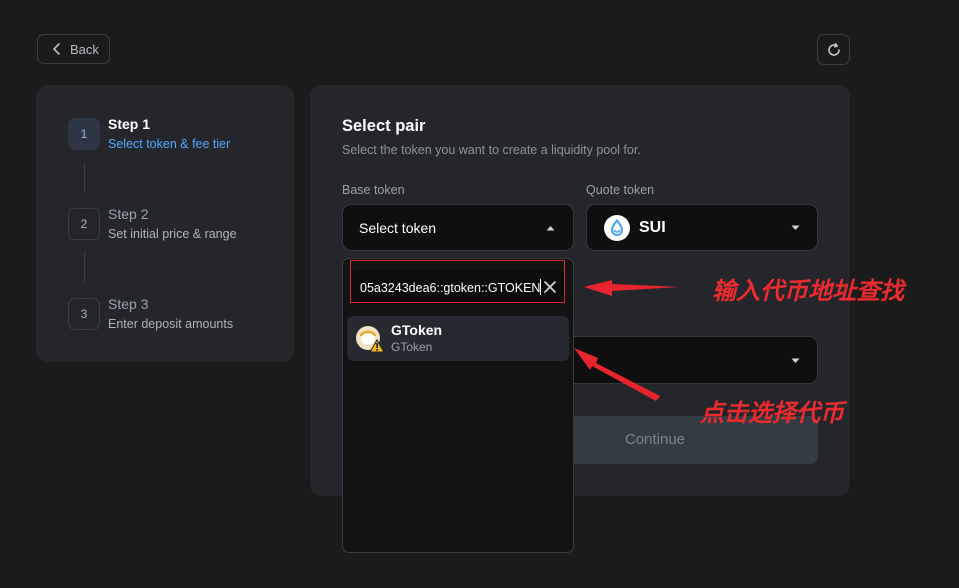 Image resolution: width=959 pixels, height=588 pixels. Describe the element at coordinates (617, 374) in the screenshot. I see `arrow-to-result-icon` at that location.